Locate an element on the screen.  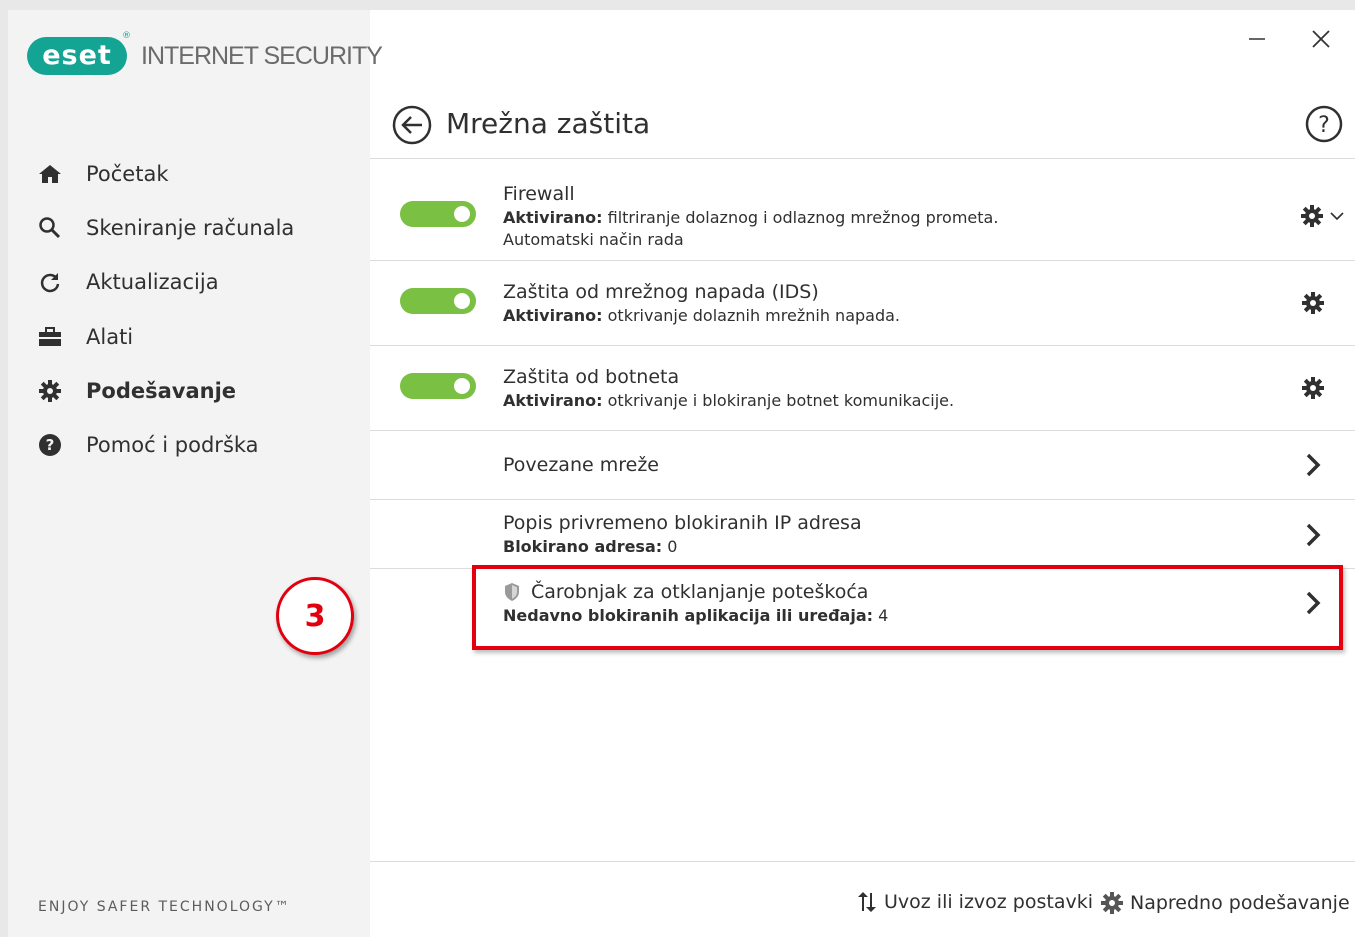
back-button is located at coordinates (412, 127).